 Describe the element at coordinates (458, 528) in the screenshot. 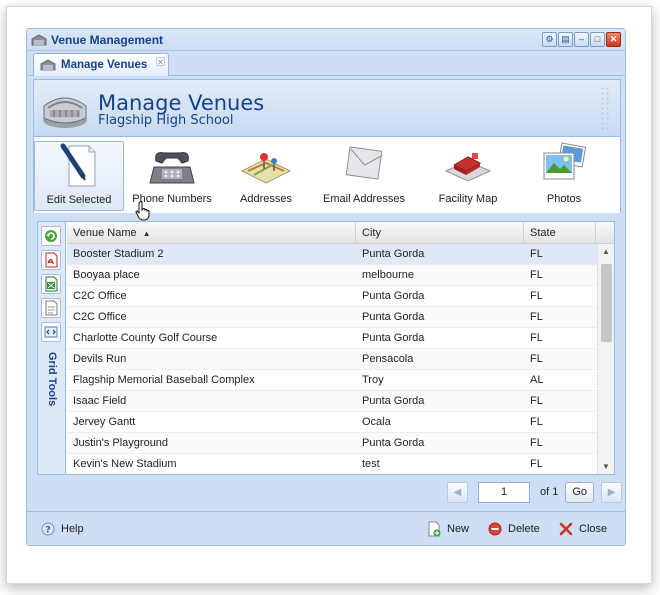

I see `new-label: New` at that location.